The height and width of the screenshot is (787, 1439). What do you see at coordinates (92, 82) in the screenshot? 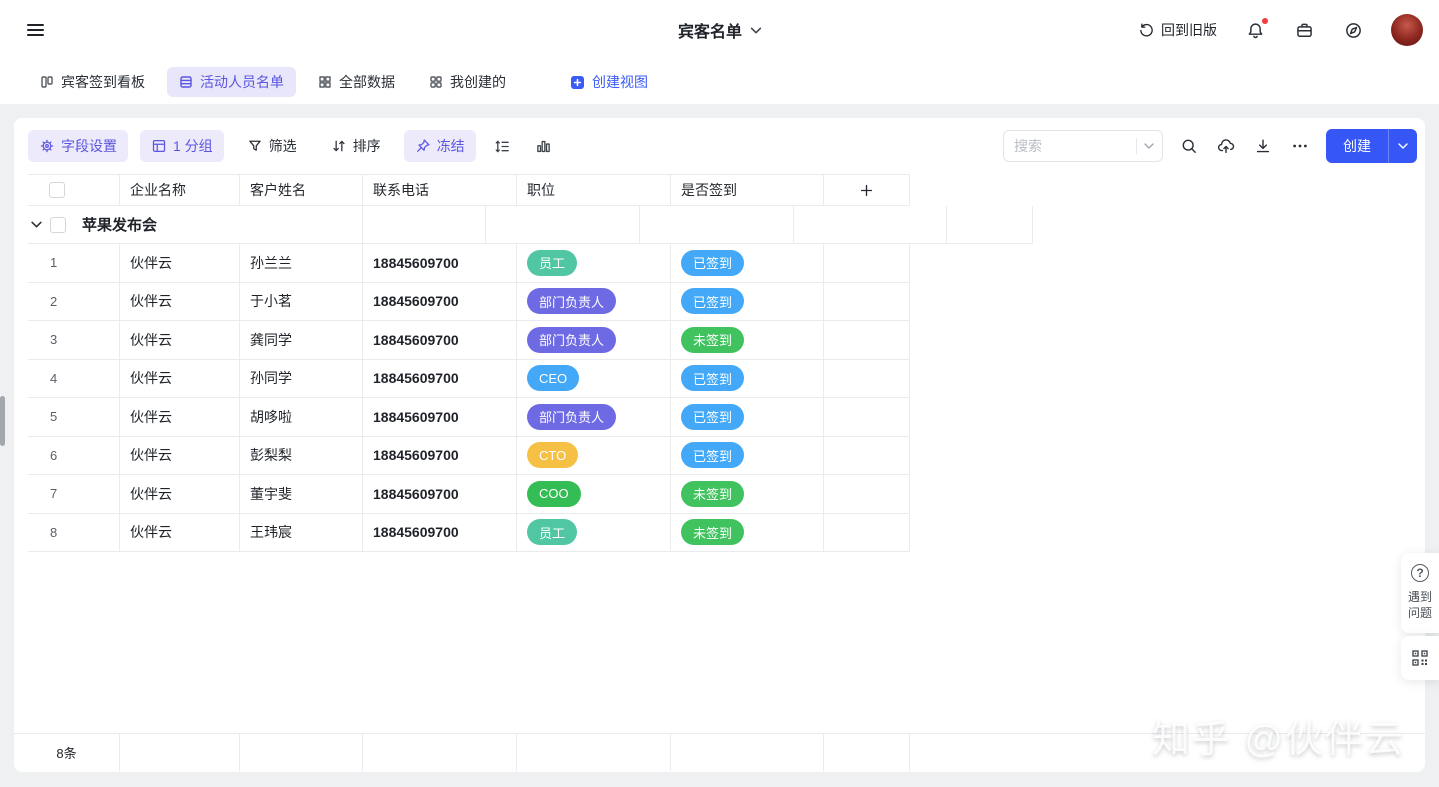
I see `tab-guest-signin-board: 宾客签到看板` at bounding box center [92, 82].